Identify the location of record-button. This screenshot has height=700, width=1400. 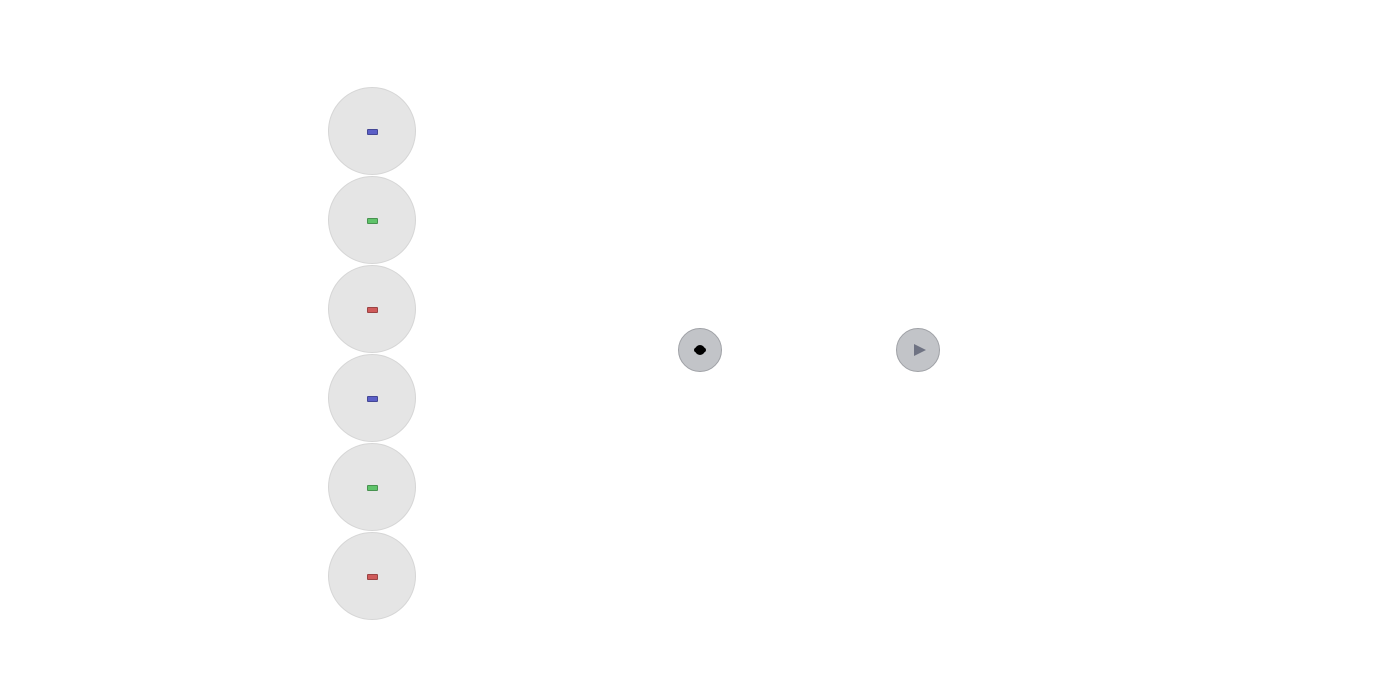
(700, 350).